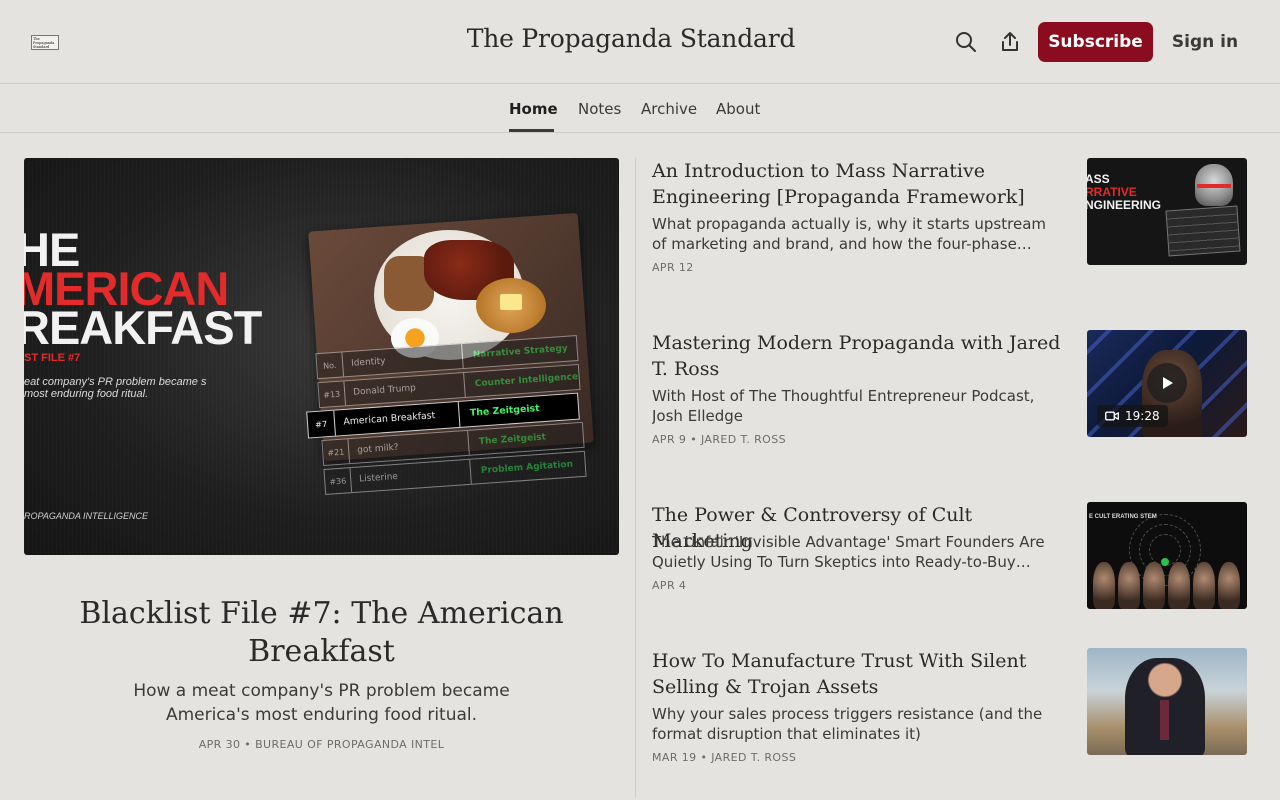 The width and height of the screenshot is (1280, 800). I want to click on post-meta: APR 12, so click(673, 267).